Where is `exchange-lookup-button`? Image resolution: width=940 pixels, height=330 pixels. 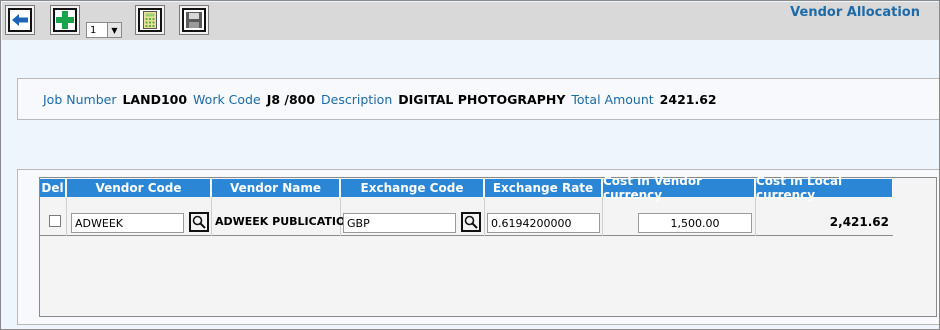
exchange-lookup-button is located at coordinates (471, 222).